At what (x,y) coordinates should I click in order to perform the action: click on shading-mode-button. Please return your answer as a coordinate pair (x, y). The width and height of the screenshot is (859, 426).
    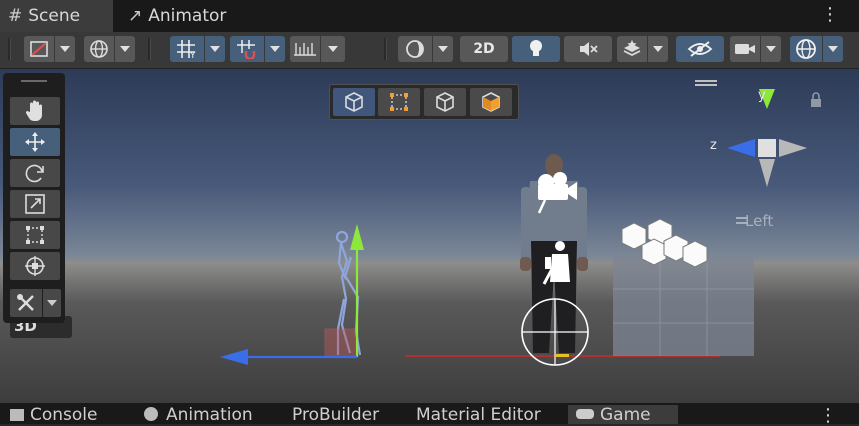
    Looking at the image, I should click on (415, 49).